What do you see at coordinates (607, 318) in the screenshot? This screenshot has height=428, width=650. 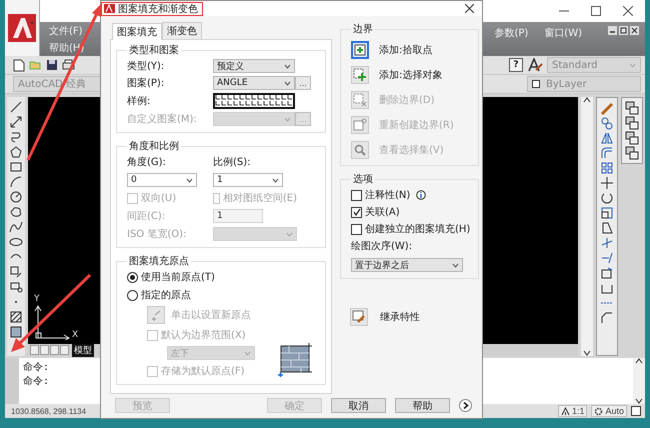 I see `chamfer-icon` at bounding box center [607, 318].